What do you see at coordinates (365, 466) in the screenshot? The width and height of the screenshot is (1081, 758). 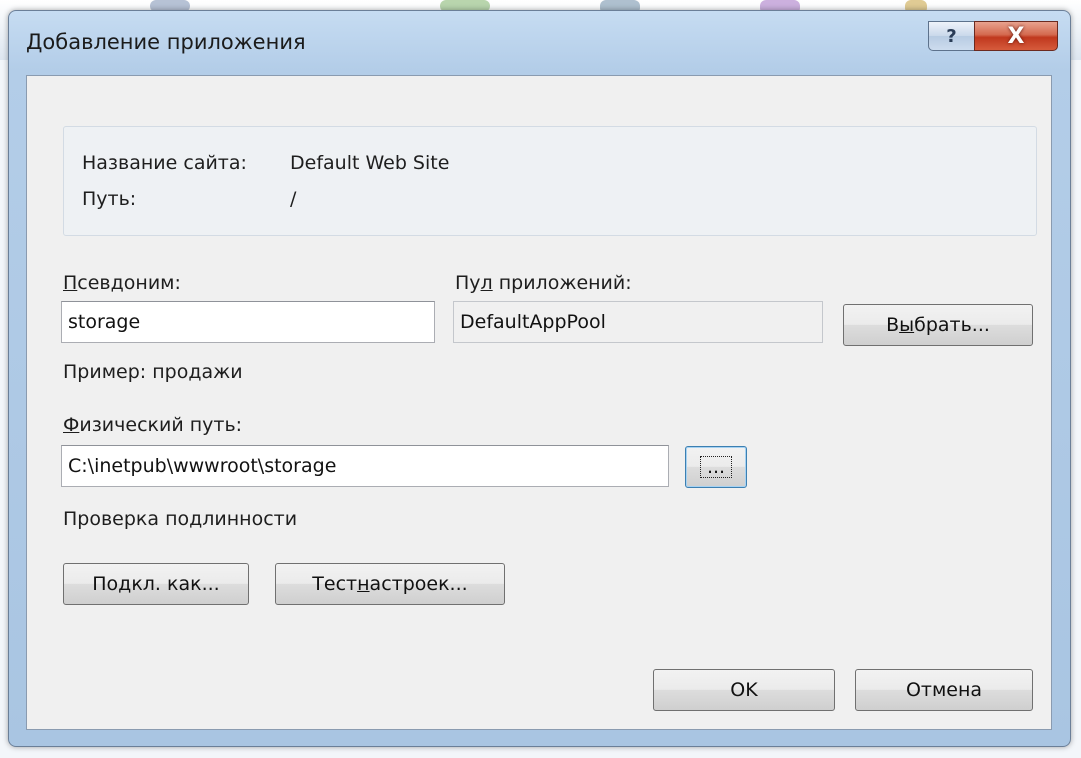 I see `physical-path-input: C:\inetpub\wwwroot\storage` at bounding box center [365, 466].